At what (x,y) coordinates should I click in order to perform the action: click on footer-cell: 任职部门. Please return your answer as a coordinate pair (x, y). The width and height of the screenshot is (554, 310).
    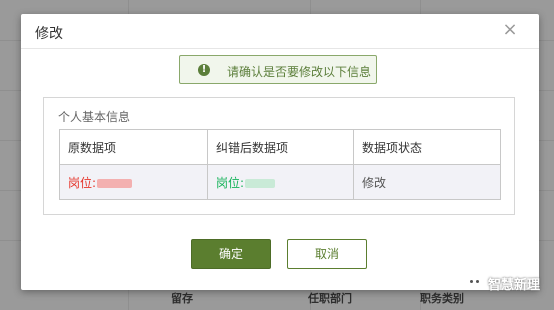
    Looking at the image, I should click on (330, 298).